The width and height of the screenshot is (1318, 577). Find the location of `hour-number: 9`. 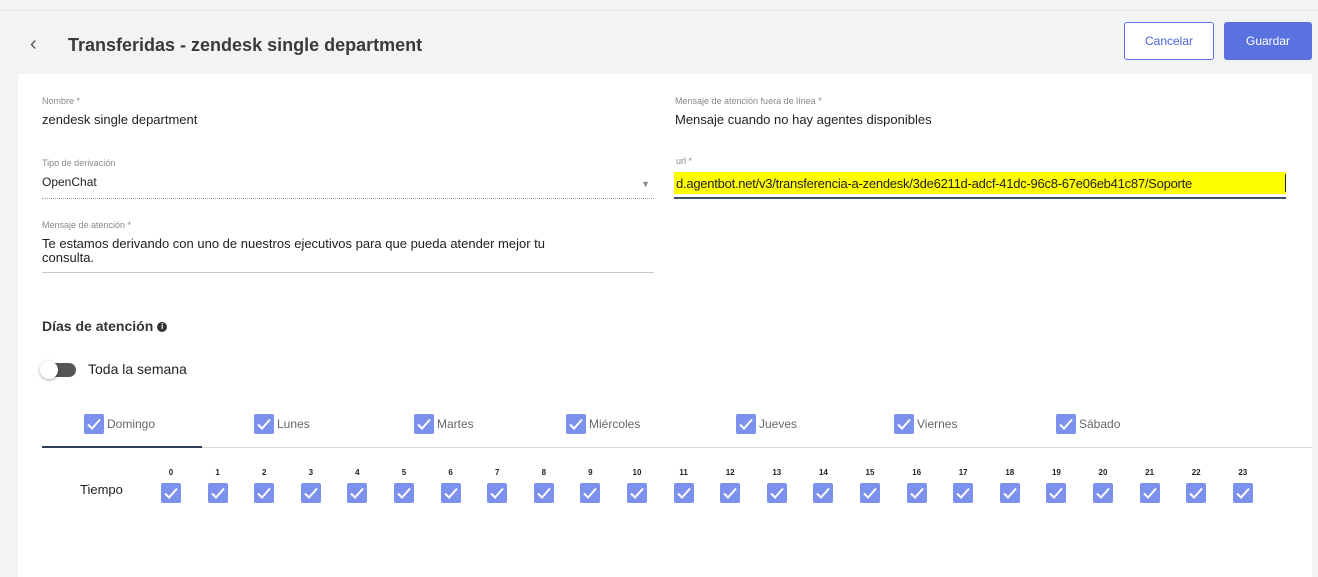

hour-number: 9 is located at coordinates (590, 472).